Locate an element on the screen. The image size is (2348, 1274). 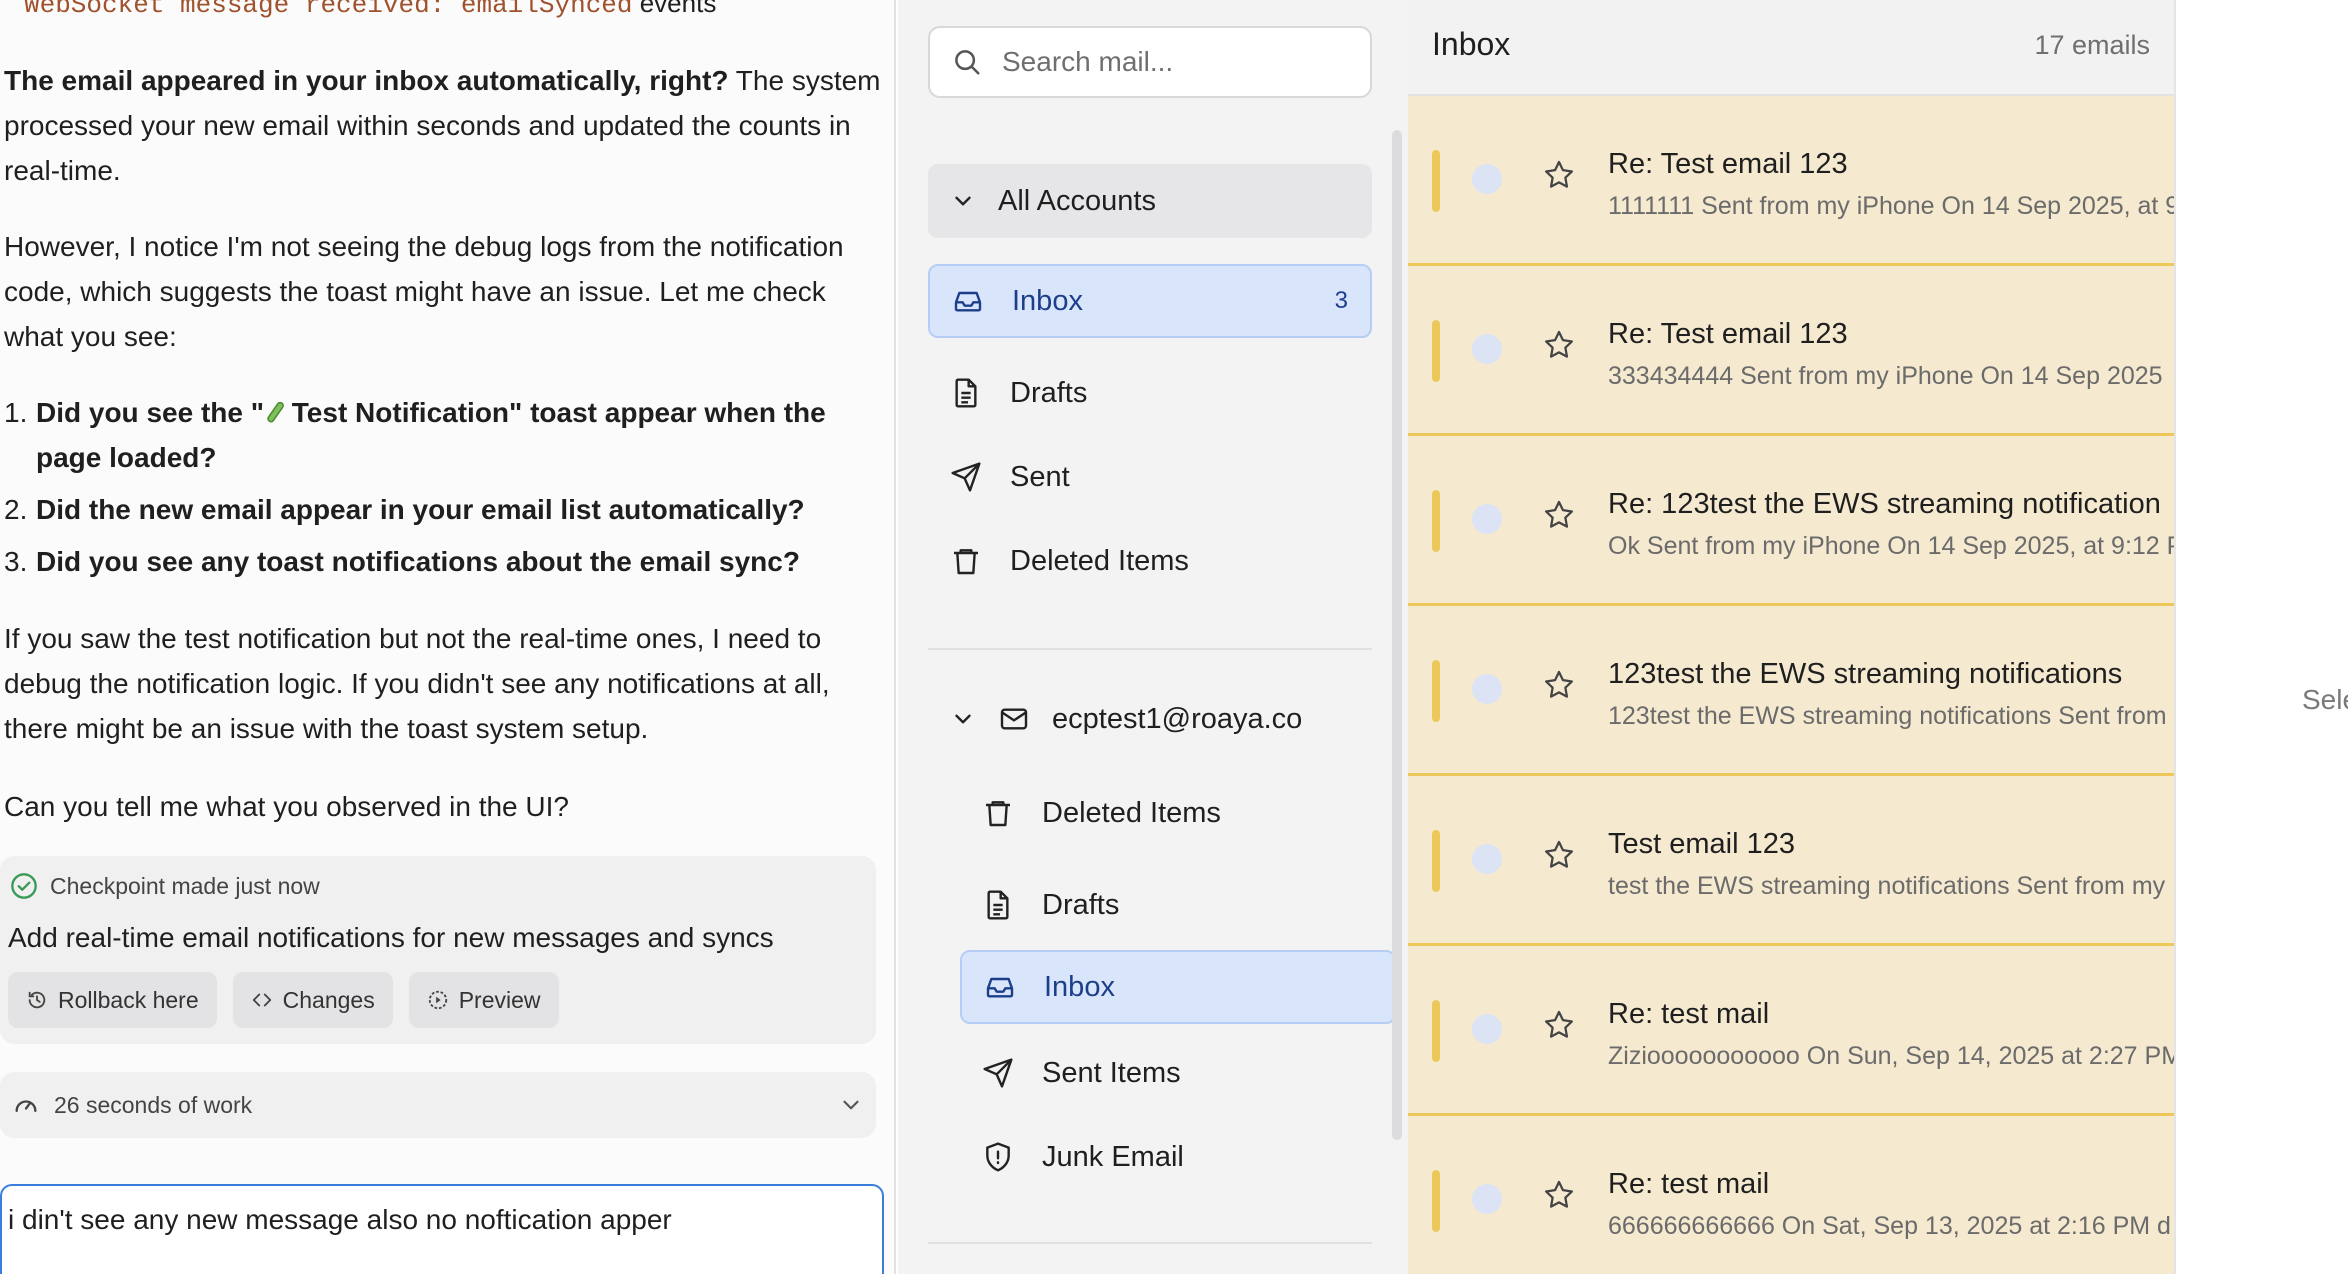
code-icon is located at coordinates (261, 1000).